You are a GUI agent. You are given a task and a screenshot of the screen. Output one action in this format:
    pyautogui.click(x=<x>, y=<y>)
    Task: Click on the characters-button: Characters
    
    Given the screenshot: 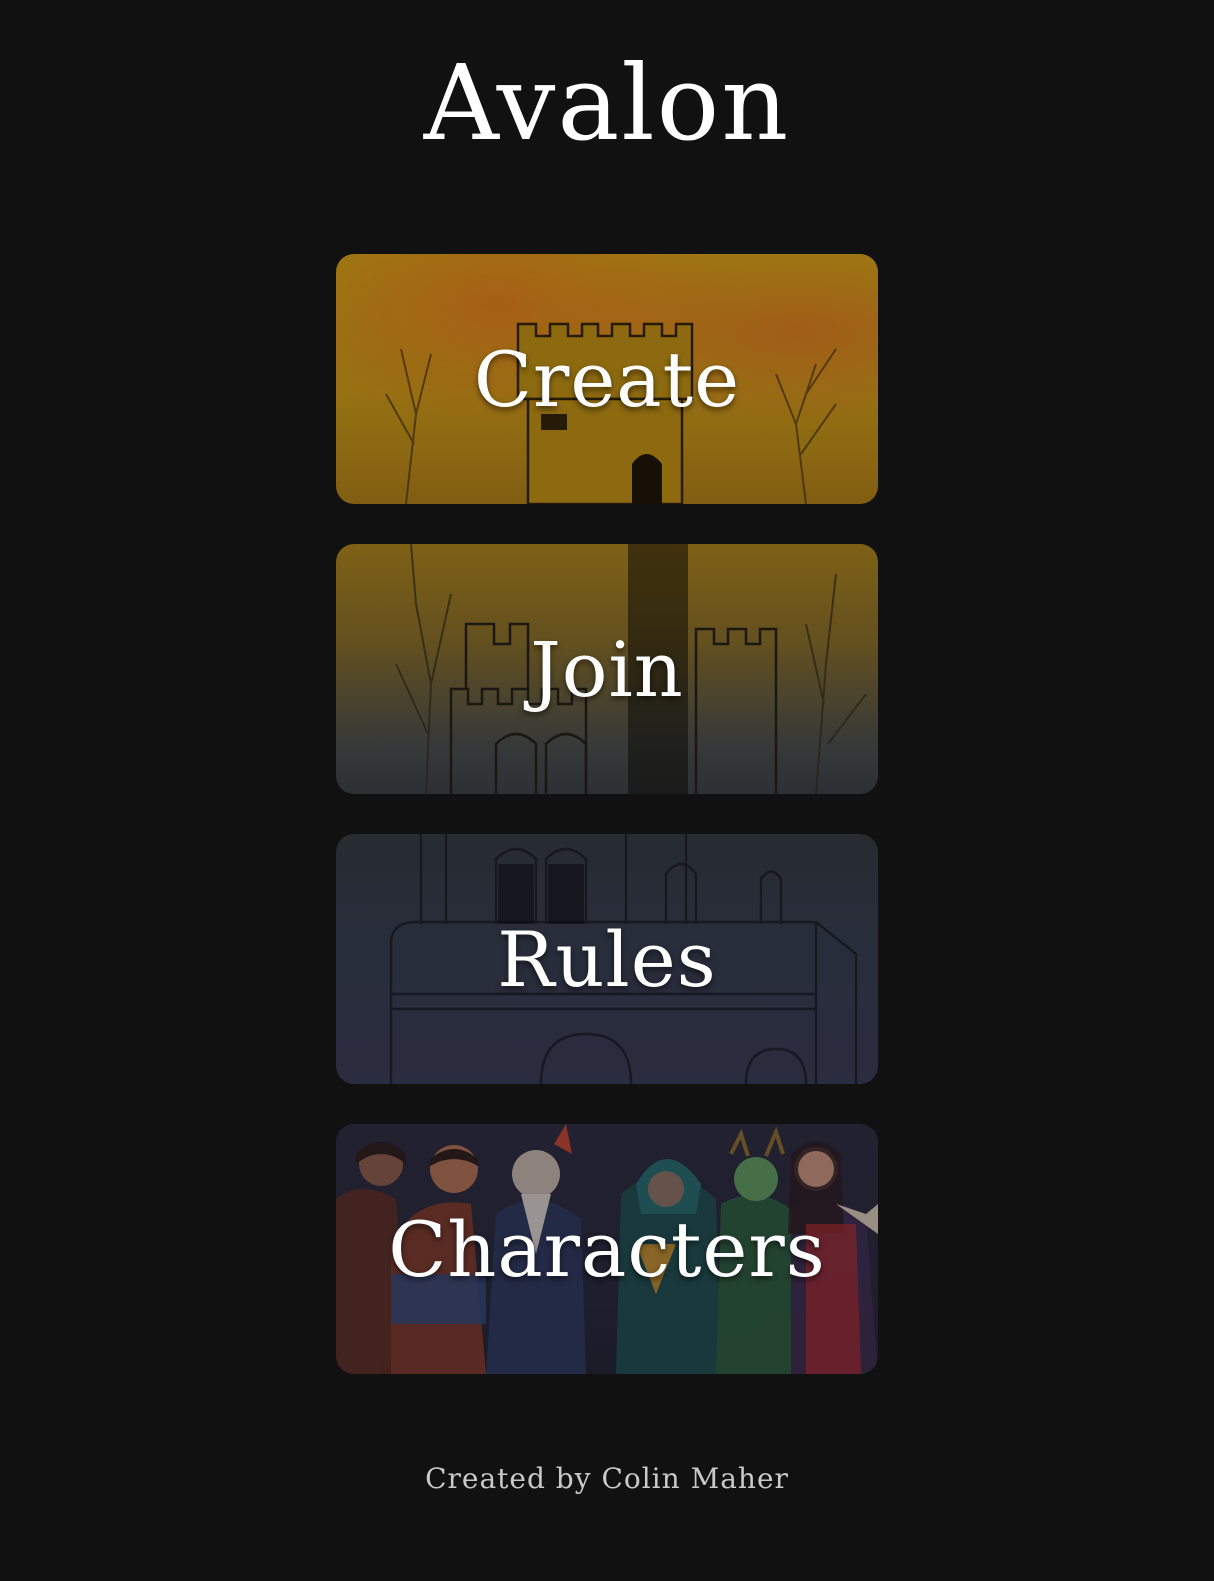 What is the action you would take?
    pyautogui.click(x=607, y=1249)
    